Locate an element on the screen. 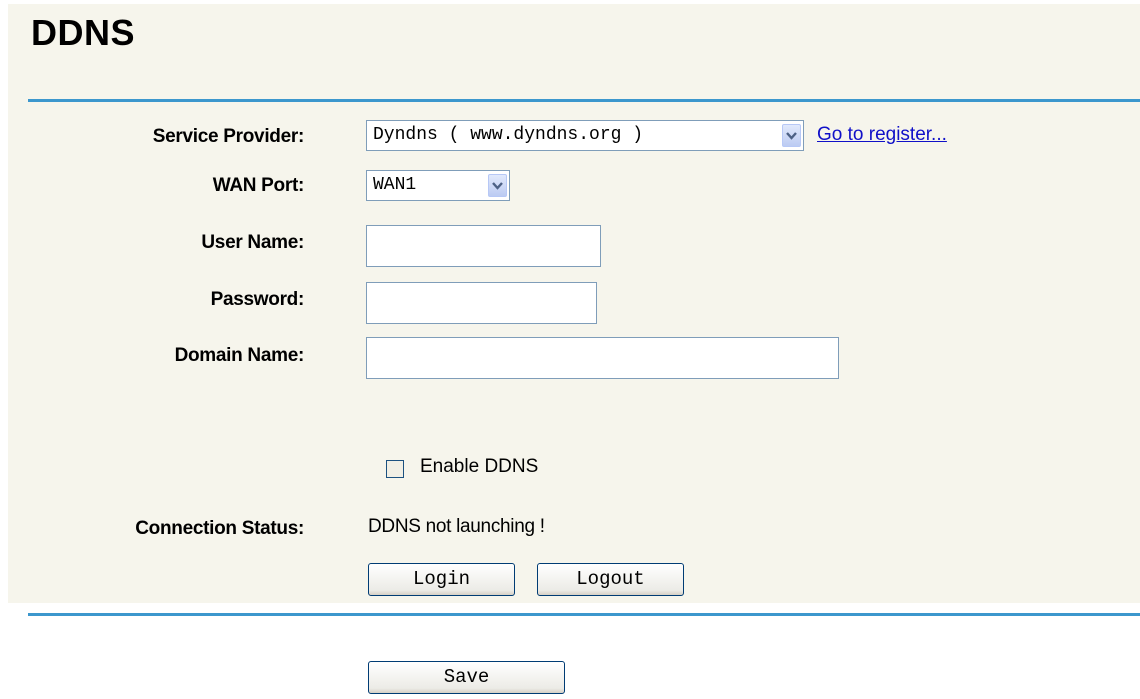 Image resolution: width=1140 pixels, height=699 pixels. service-provider-label: Service Provider: is located at coordinates (228, 136).